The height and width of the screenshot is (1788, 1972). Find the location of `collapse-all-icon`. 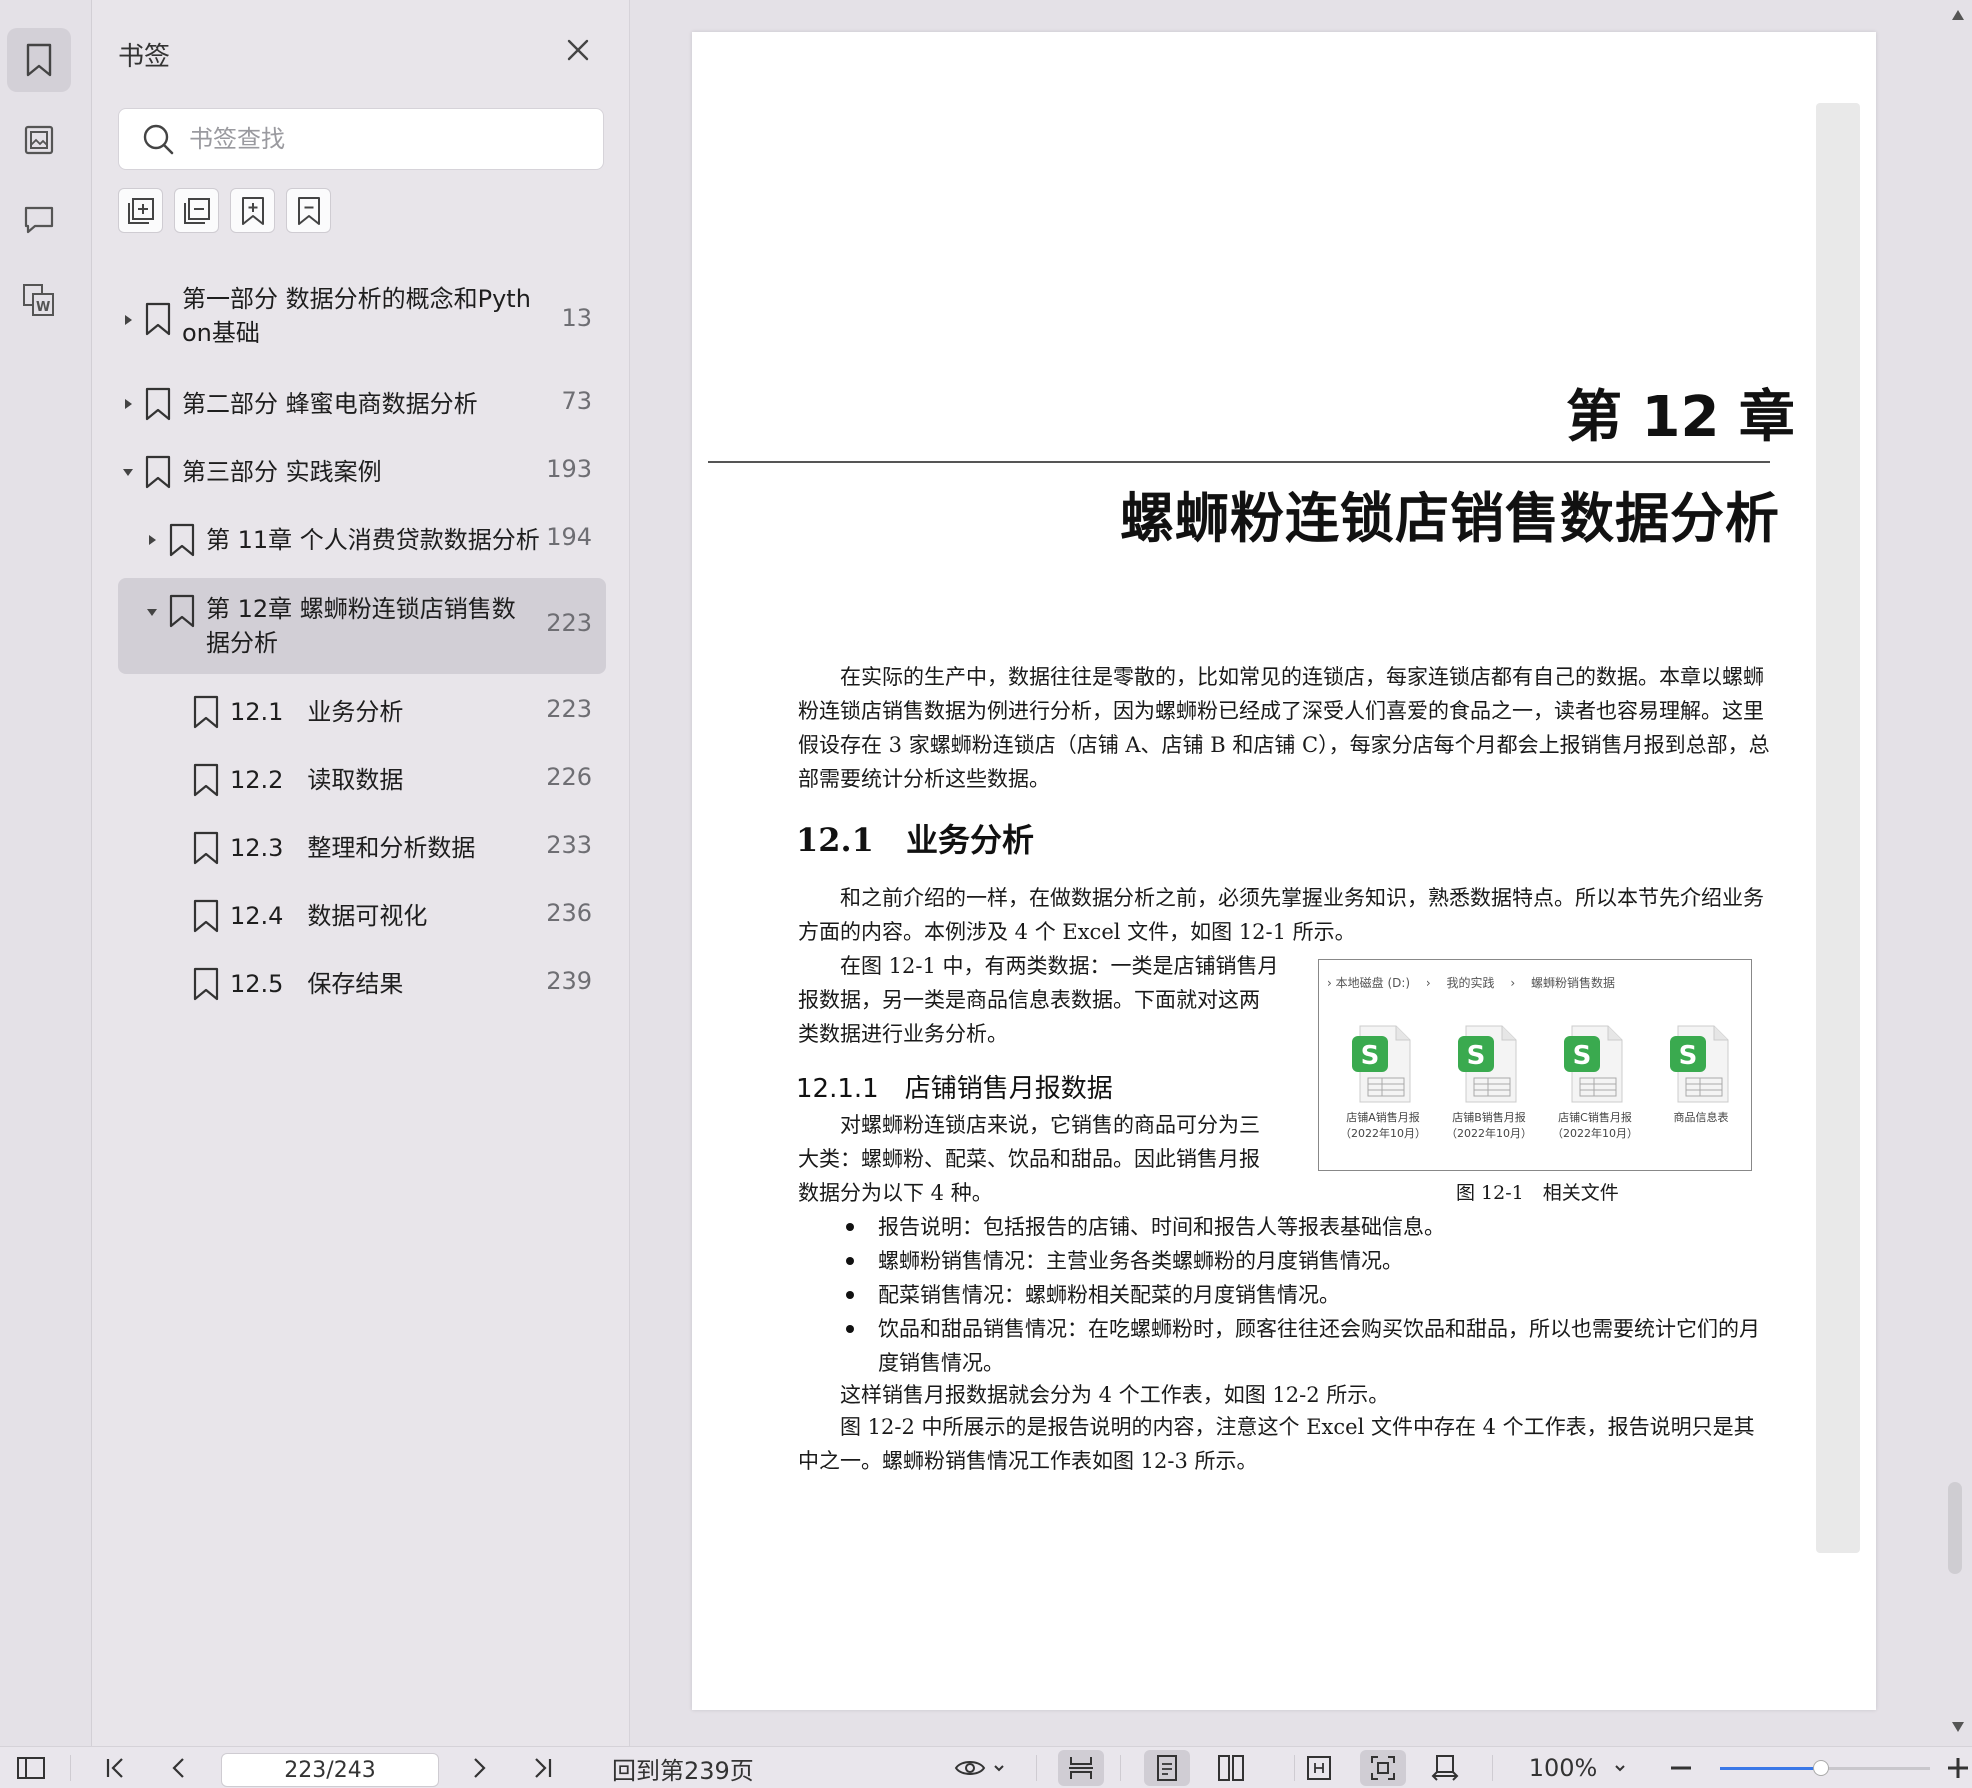

collapse-all-icon is located at coordinates (196, 210).